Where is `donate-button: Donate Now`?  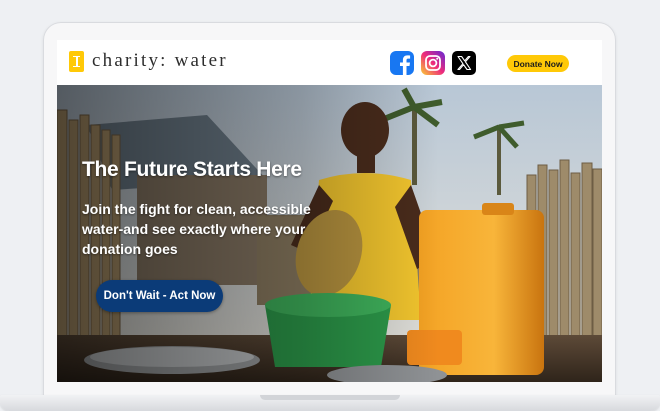 donate-button: Donate Now is located at coordinates (538, 63).